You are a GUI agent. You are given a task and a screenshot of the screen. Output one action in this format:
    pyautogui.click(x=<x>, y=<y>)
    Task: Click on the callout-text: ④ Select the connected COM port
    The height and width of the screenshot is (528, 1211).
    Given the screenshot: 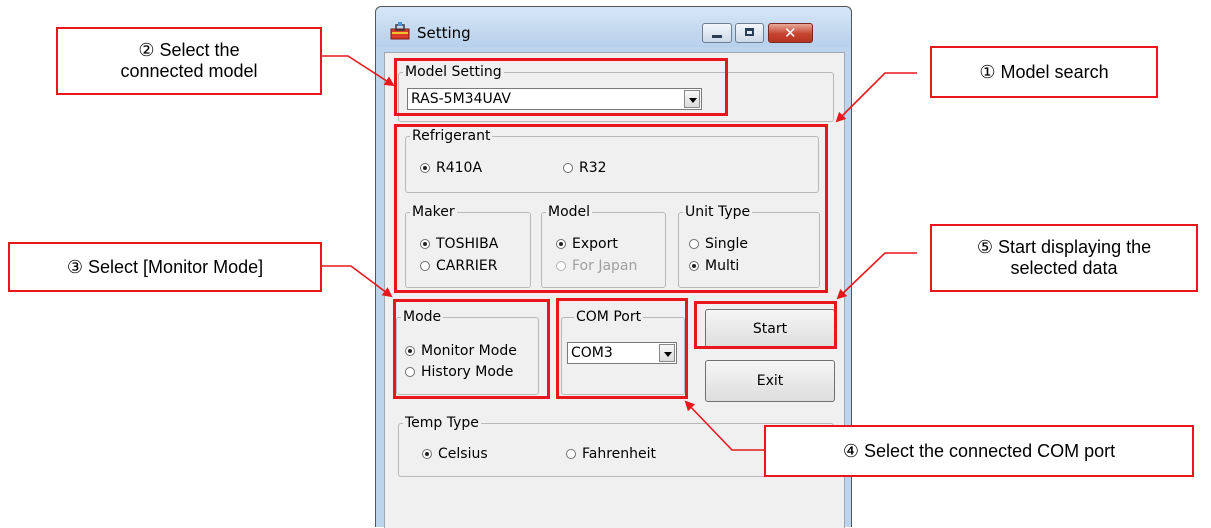 What is the action you would take?
    pyautogui.click(x=979, y=450)
    